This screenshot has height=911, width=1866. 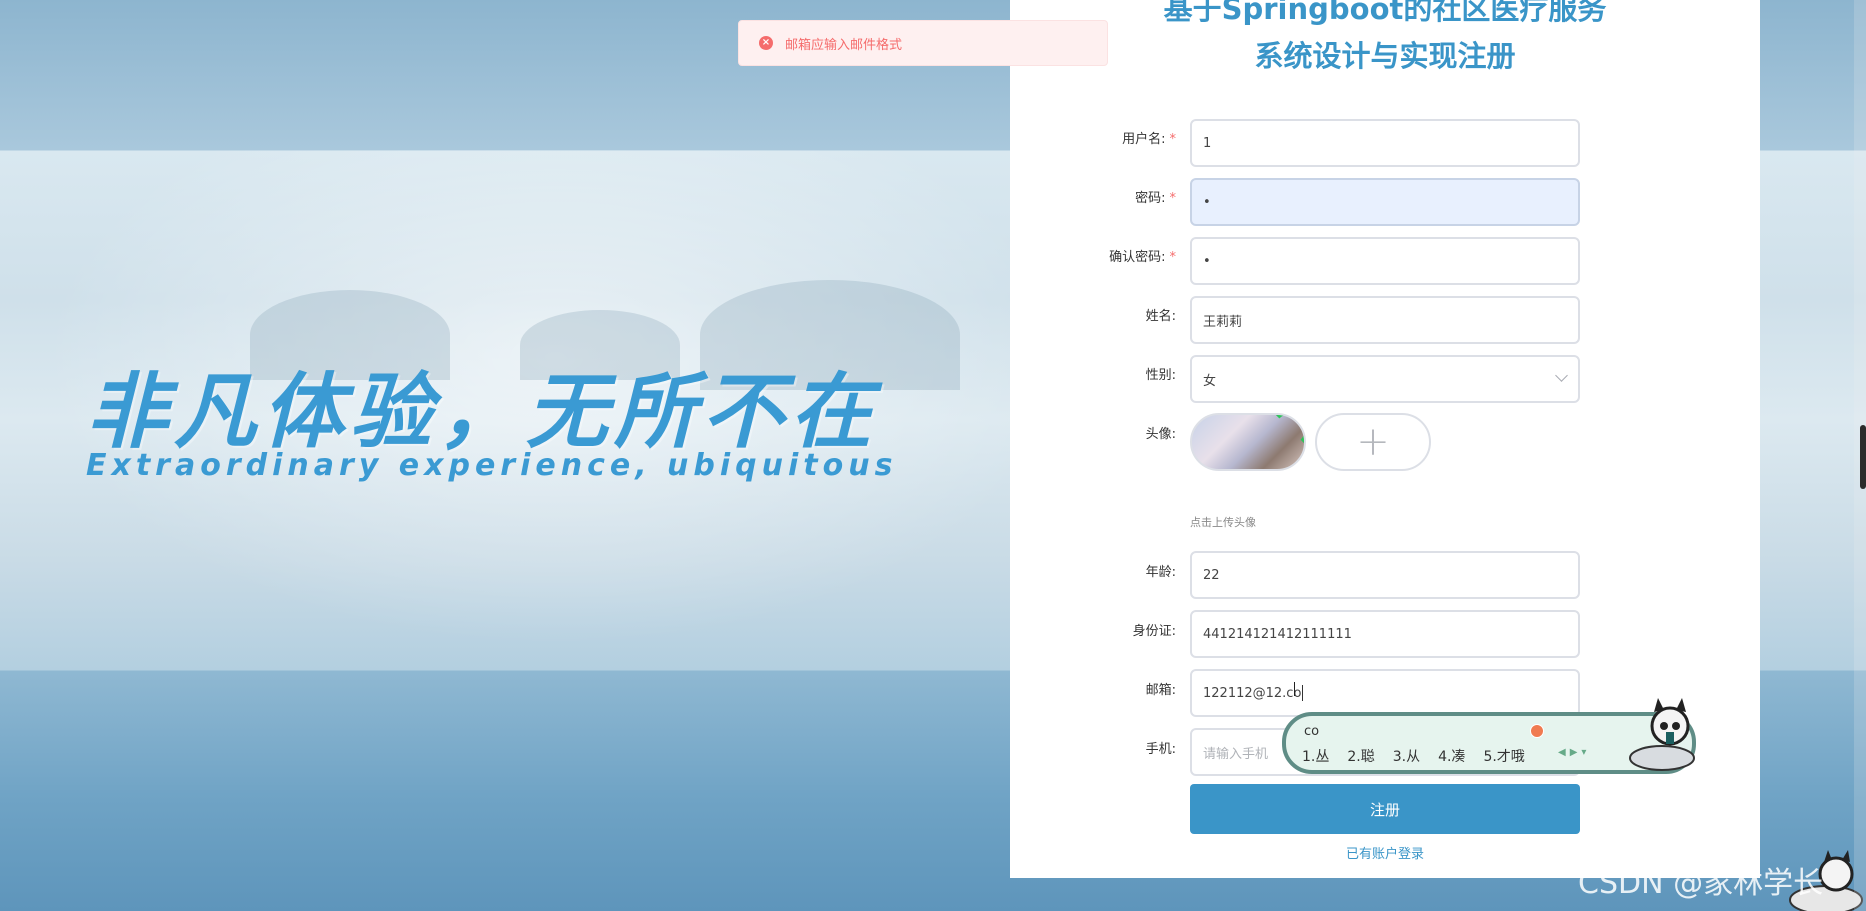 What do you see at coordinates (482, 412) in the screenshot?
I see `hero-title: 非凡体验，无所不在` at bounding box center [482, 412].